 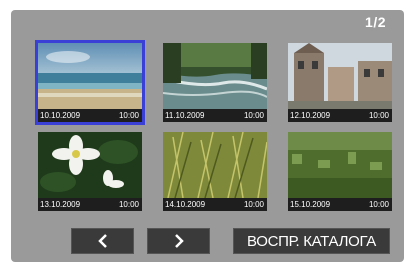 I want to click on thumbnail-caption: 11.10.2009 10:00, so click(x=215, y=115).